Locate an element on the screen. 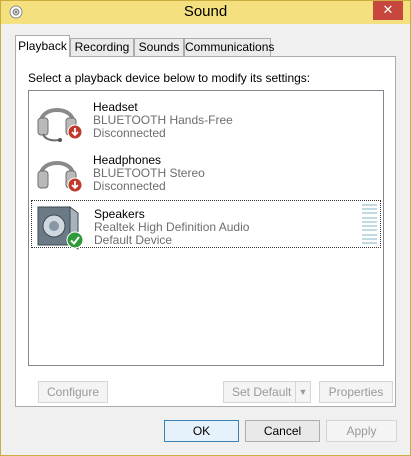  volume-level-meter is located at coordinates (369, 224).